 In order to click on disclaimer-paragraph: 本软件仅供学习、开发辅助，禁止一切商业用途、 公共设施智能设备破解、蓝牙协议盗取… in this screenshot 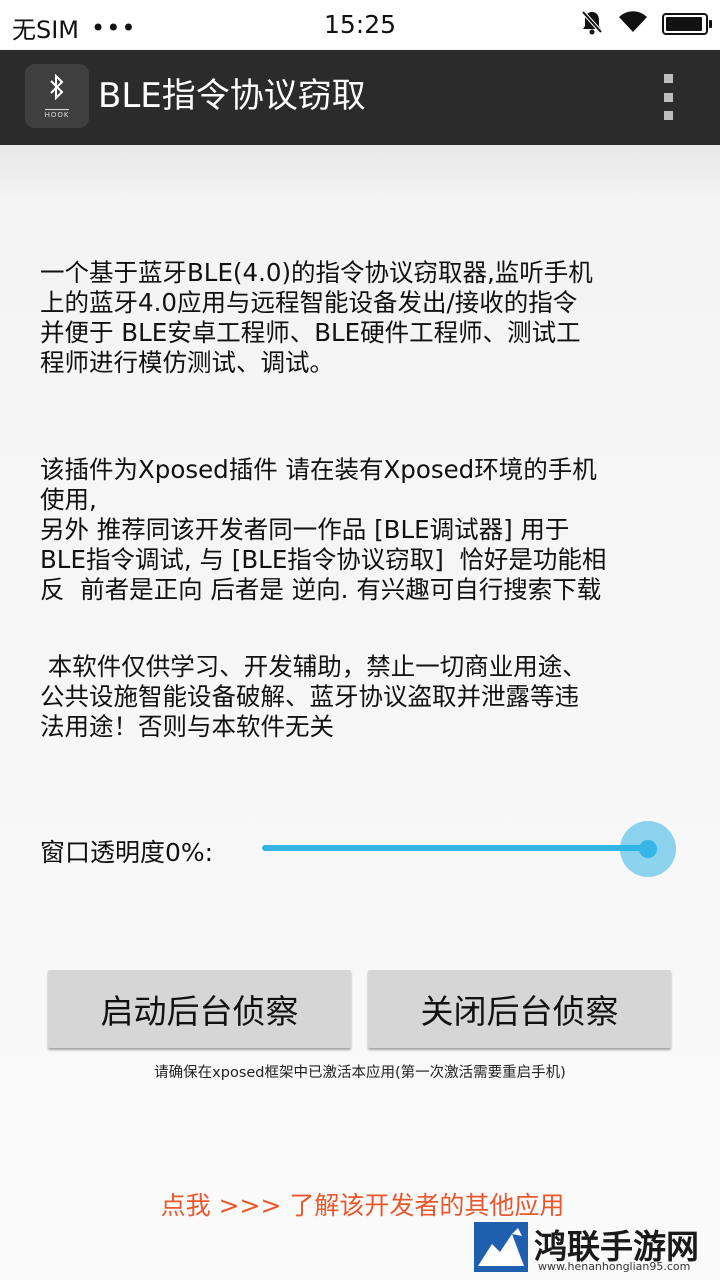, I will do `click(313, 696)`.